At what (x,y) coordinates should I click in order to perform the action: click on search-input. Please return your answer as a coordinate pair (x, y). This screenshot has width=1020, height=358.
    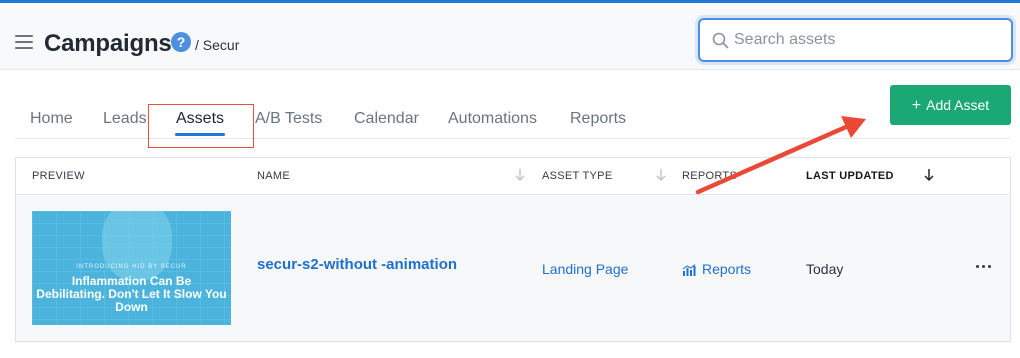
    Looking at the image, I should click on (869, 40).